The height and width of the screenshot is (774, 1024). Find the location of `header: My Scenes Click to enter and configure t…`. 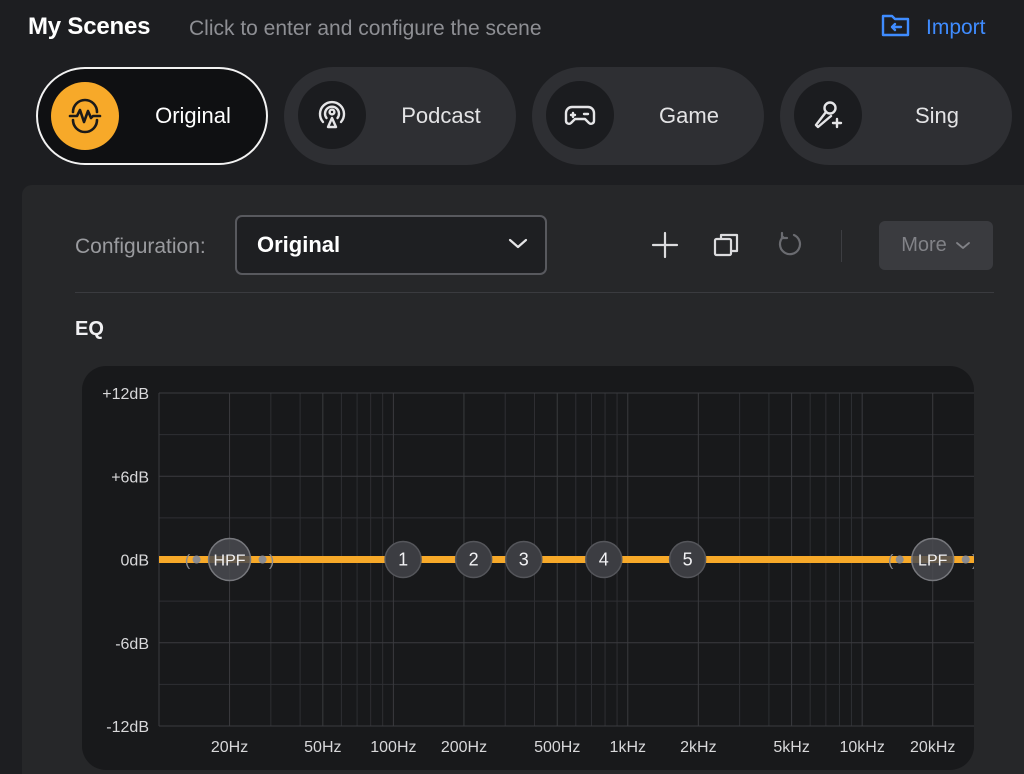

header: My Scenes Click to enter and configure t… is located at coordinates (512, 28).